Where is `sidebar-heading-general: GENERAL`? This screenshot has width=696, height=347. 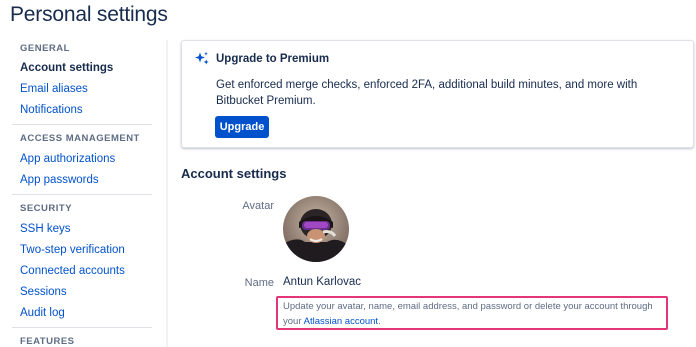 sidebar-heading-general: GENERAL is located at coordinates (45, 48).